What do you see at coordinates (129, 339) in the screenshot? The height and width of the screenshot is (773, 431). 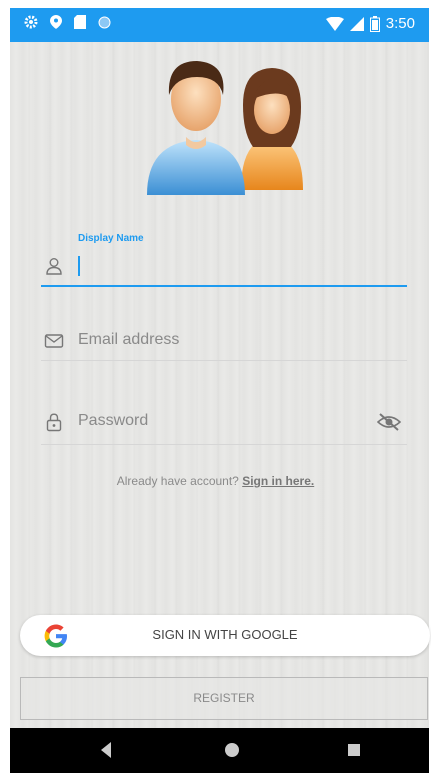 I see `email-placeholder: Email address` at bounding box center [129, 339].